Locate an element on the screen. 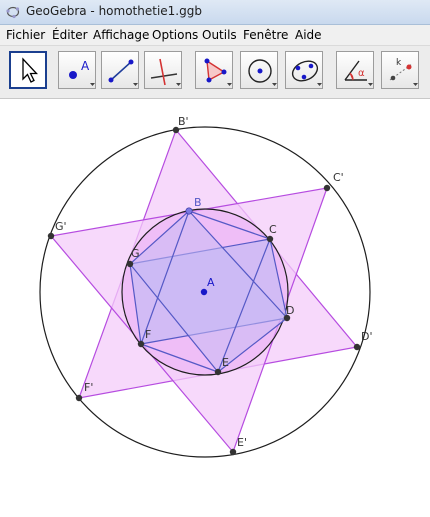 The image size is (430, 517). conic-tool-icon is located at coordinates (306, 73).